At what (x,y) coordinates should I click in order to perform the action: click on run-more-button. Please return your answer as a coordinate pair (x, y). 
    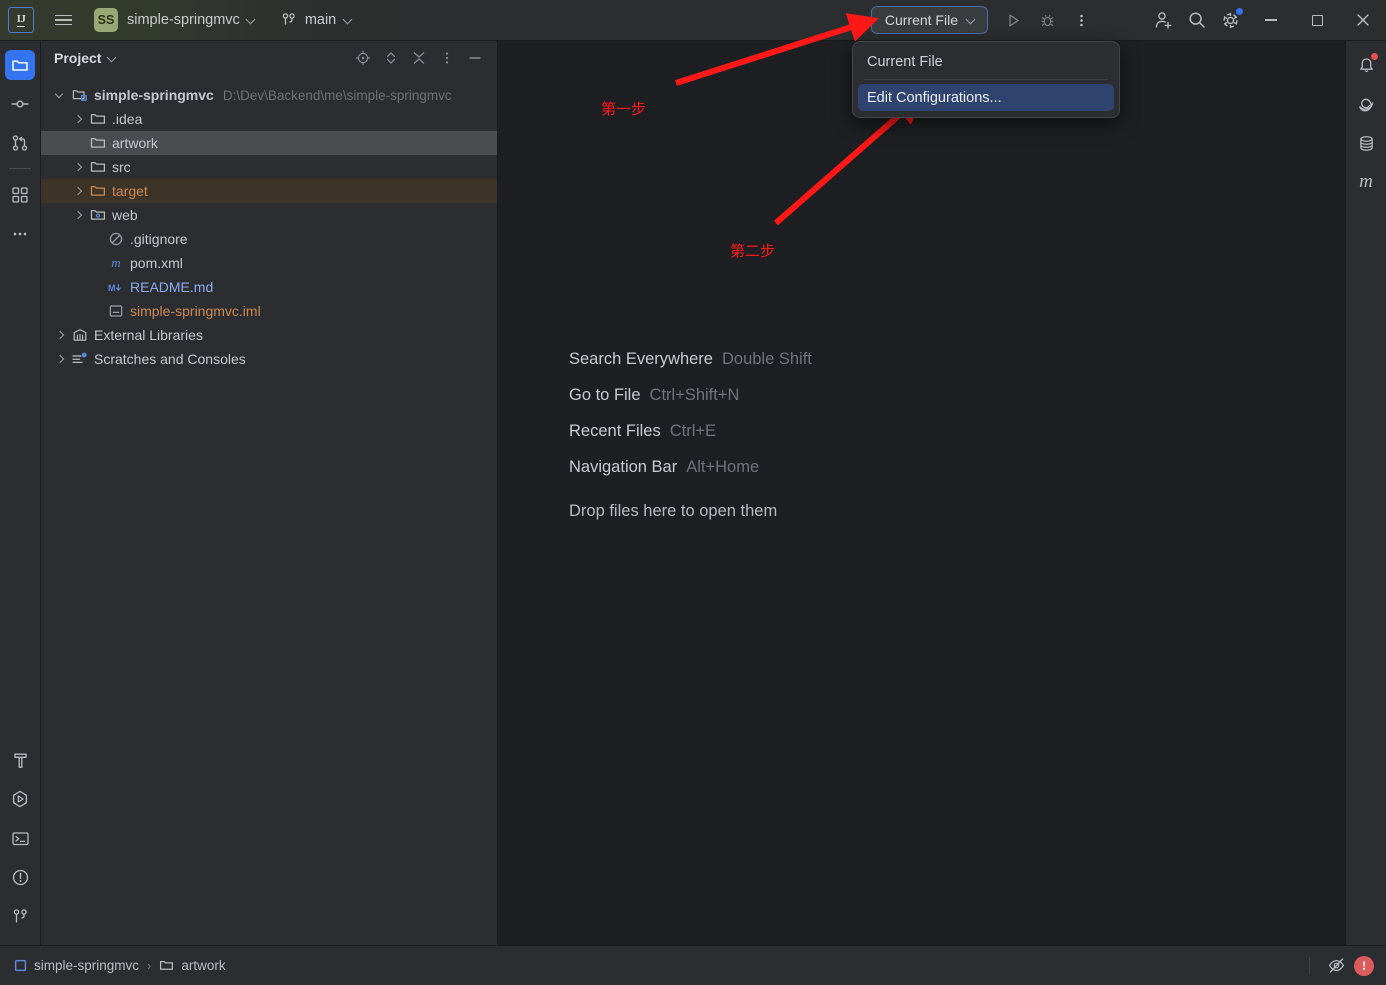
    Looking at the image, I should click on (1081, 20).